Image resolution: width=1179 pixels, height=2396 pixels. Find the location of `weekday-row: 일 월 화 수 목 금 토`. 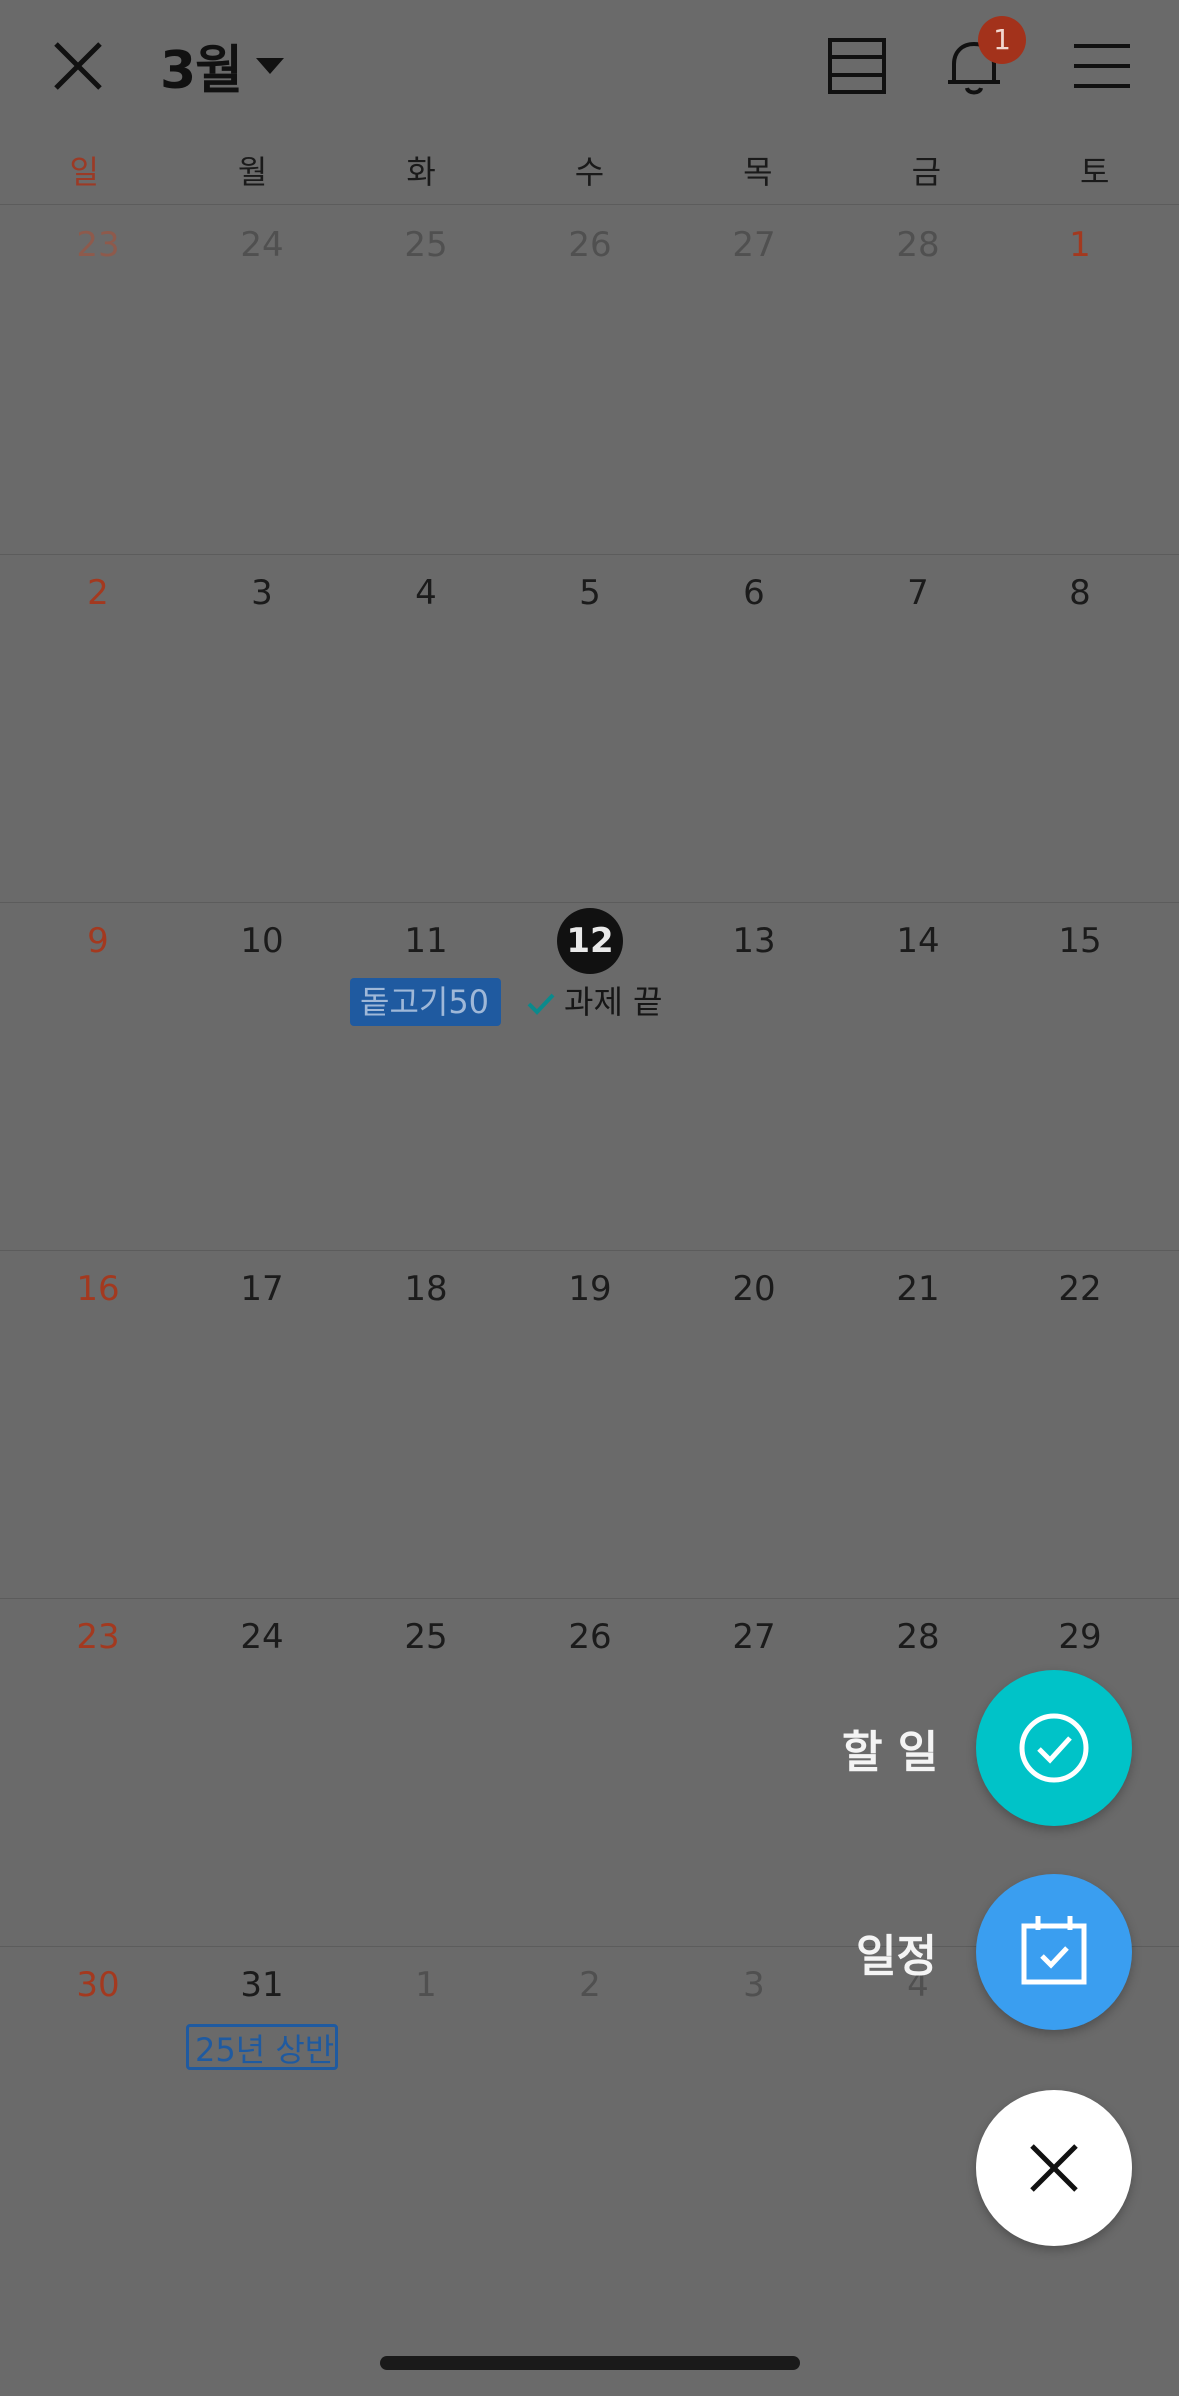

weekday-row: 일 월 화 수 목 금 토 is located at coordinates (589, 172).